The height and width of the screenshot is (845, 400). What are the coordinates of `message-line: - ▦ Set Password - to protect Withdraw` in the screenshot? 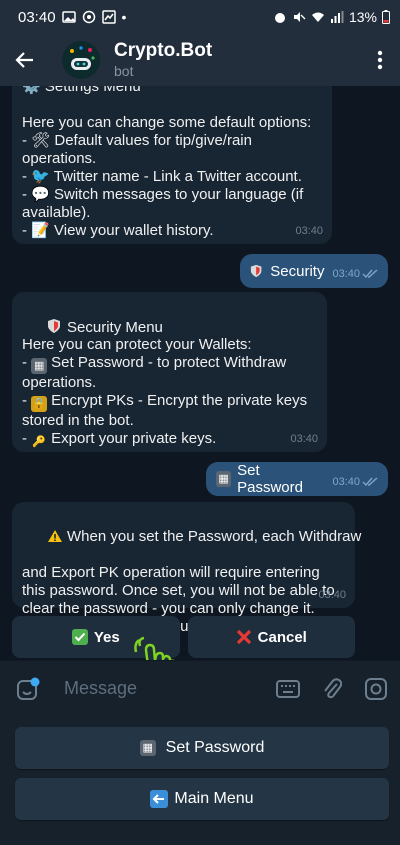 It's located at (154, 364).